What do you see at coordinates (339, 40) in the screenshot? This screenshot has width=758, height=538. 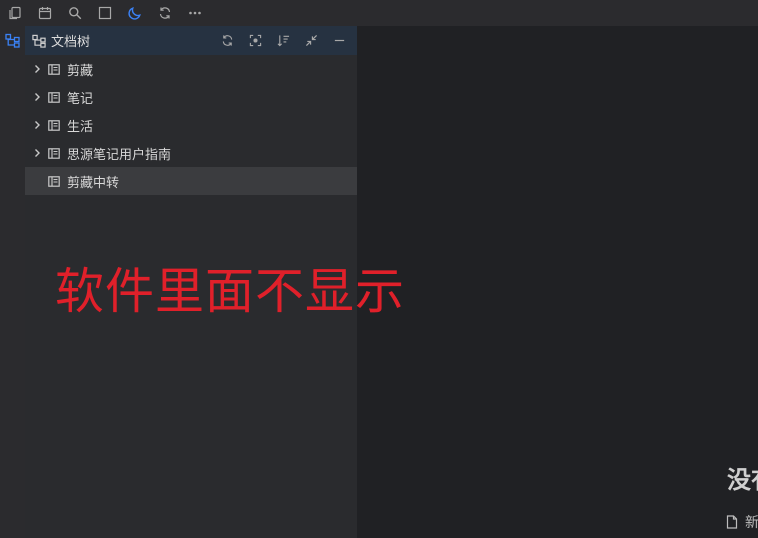 I see `minimize-icon` at bounding box center [339, 40].